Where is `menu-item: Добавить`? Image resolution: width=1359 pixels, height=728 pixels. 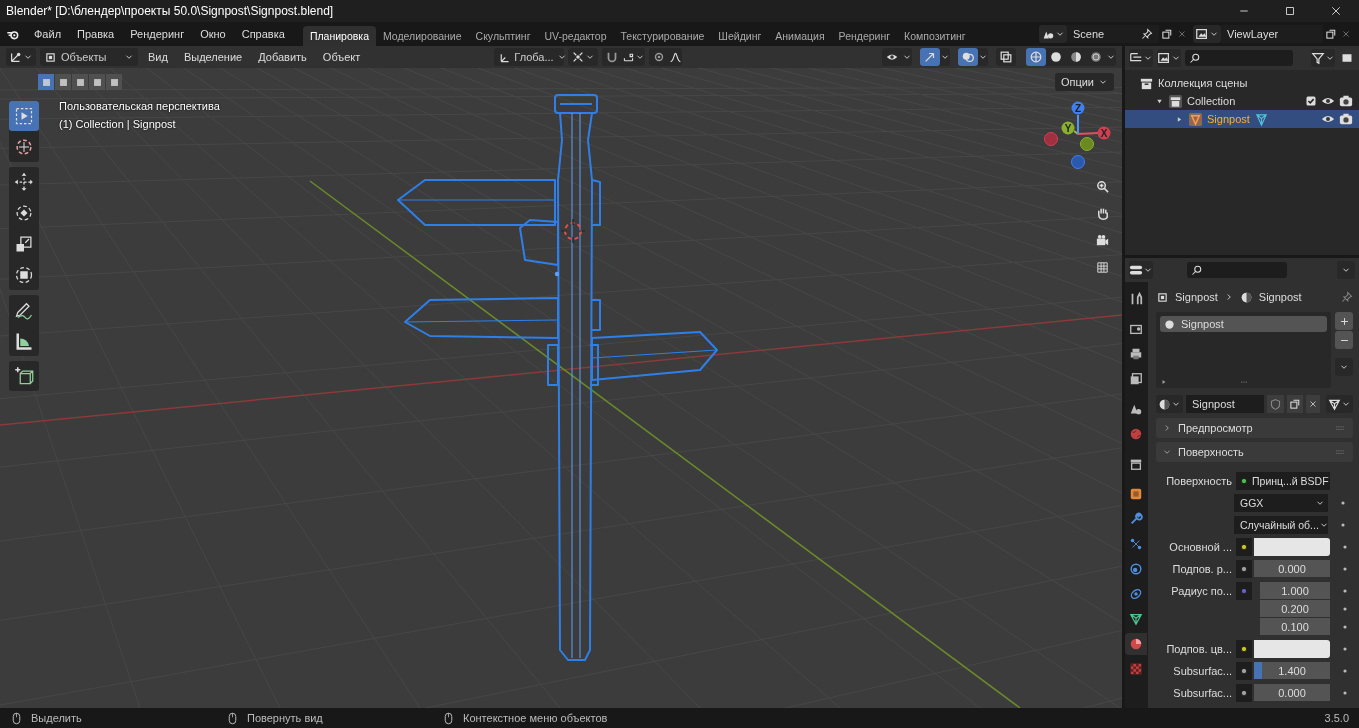
menu-item: Добавить is located at coordinates (282, 57).